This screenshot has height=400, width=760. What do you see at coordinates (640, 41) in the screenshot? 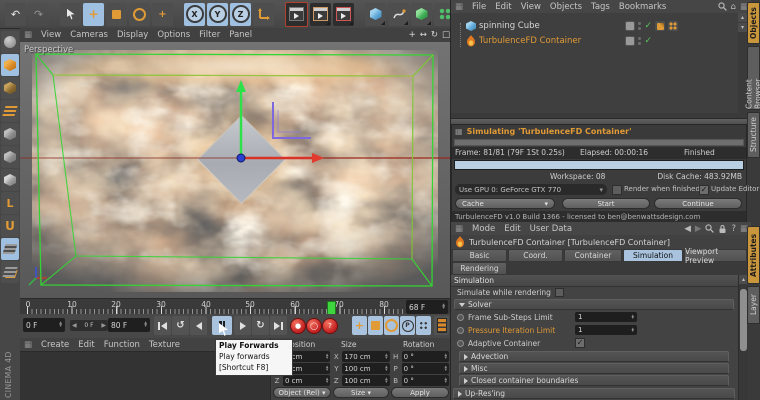
I see `visibility-dots` at bounding box center [640, 41].